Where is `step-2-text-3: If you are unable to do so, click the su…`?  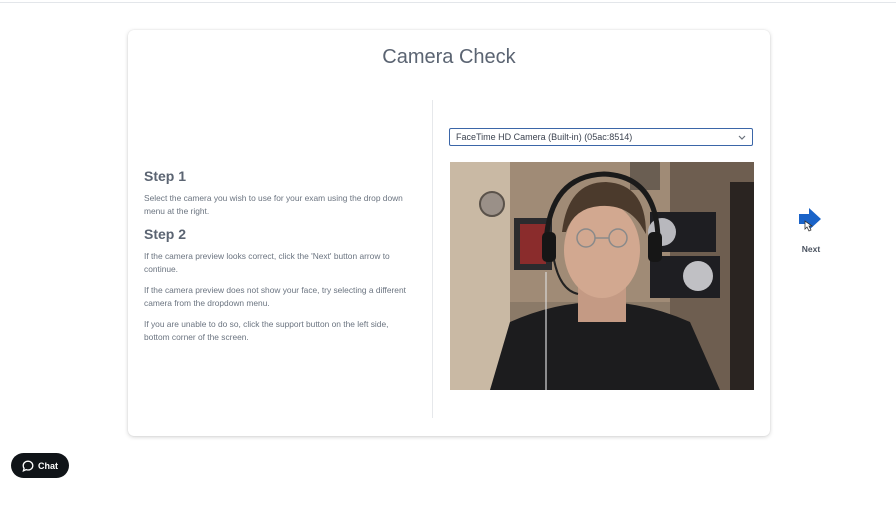 step-2-text-3: If you are unable to do so, click the su… is located at coordinates (266, 330).